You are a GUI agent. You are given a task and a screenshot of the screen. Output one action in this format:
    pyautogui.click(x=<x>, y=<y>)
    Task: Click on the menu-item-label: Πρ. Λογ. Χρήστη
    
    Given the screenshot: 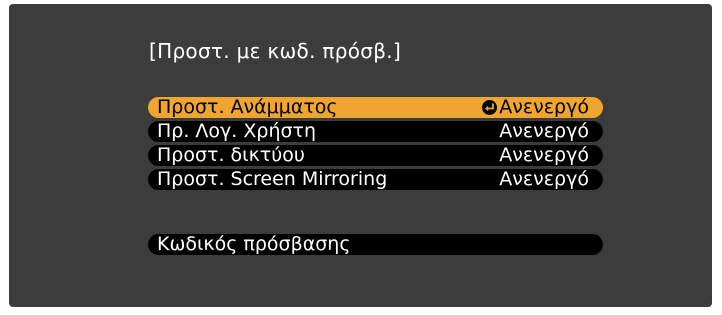 What is the action you would take?
    pyautogui.click(x=237, y=131)
    